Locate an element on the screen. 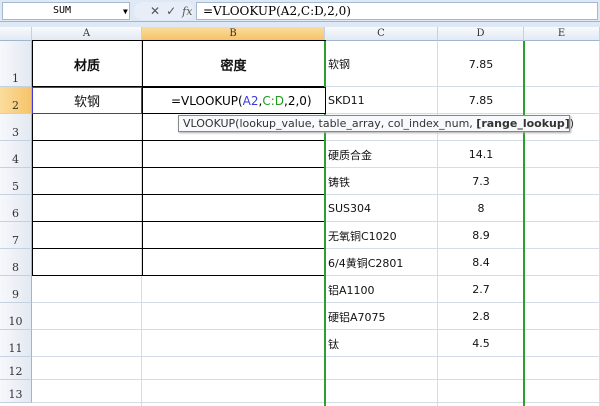  row-header-13: 13 is located at coordinates (16, 391).